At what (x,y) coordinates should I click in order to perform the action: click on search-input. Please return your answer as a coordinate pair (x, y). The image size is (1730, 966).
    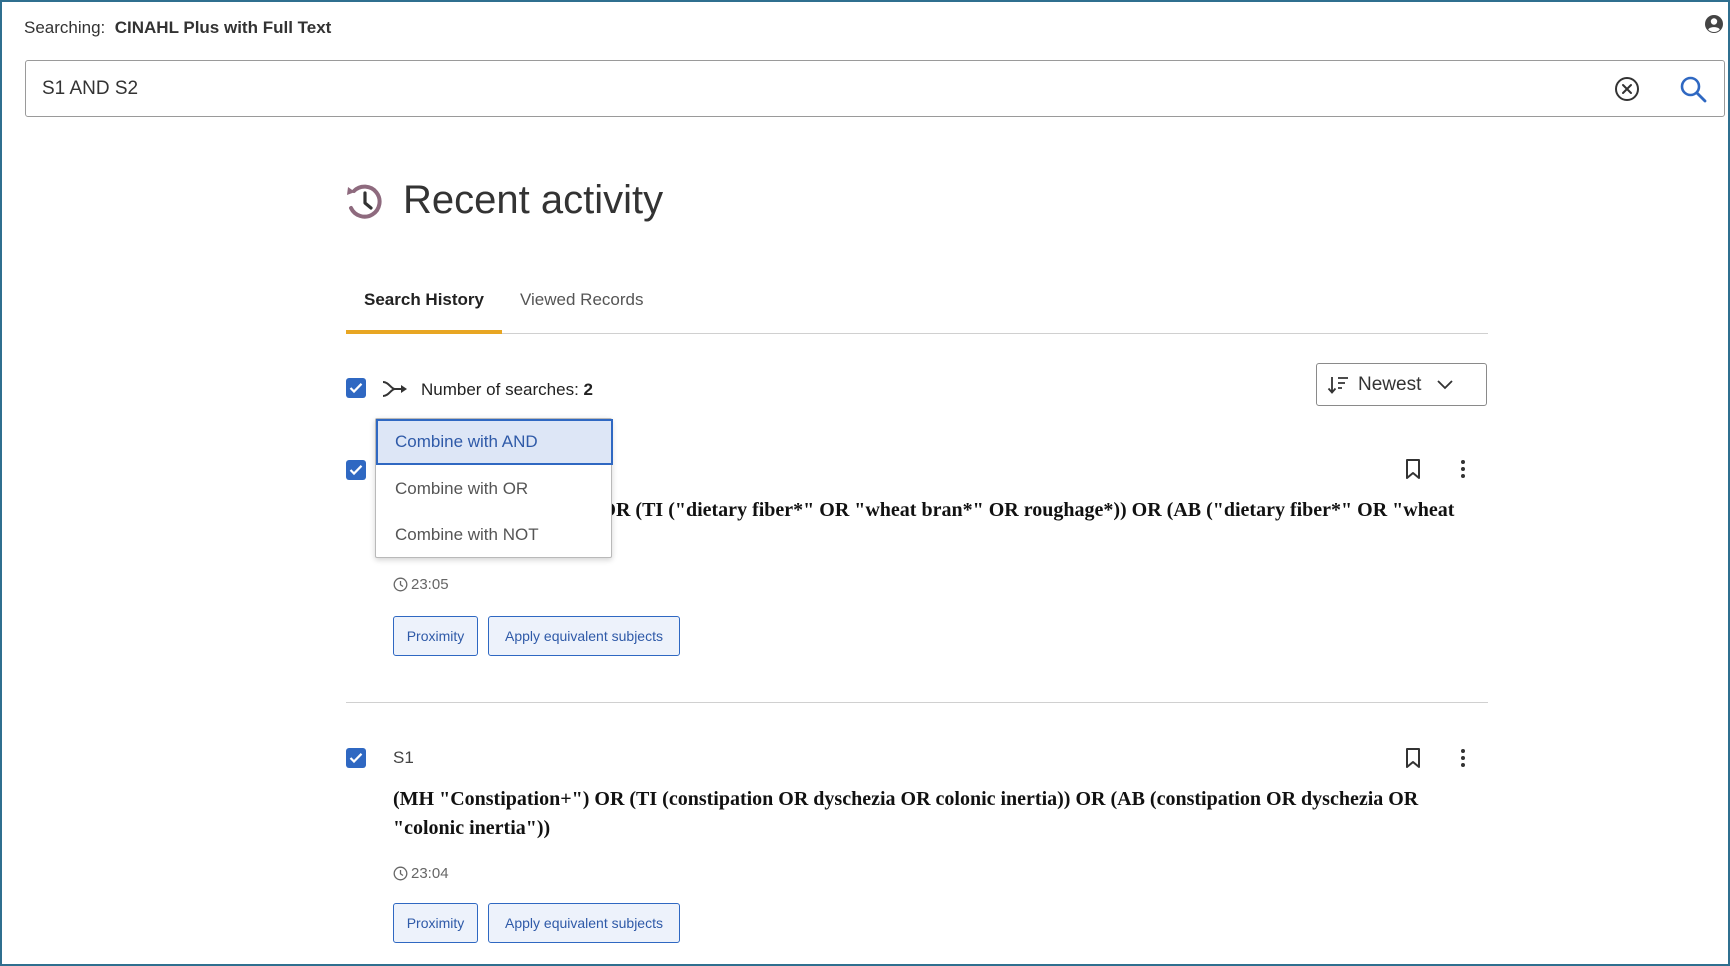
    Looking at the image, I should click on (822, 89).